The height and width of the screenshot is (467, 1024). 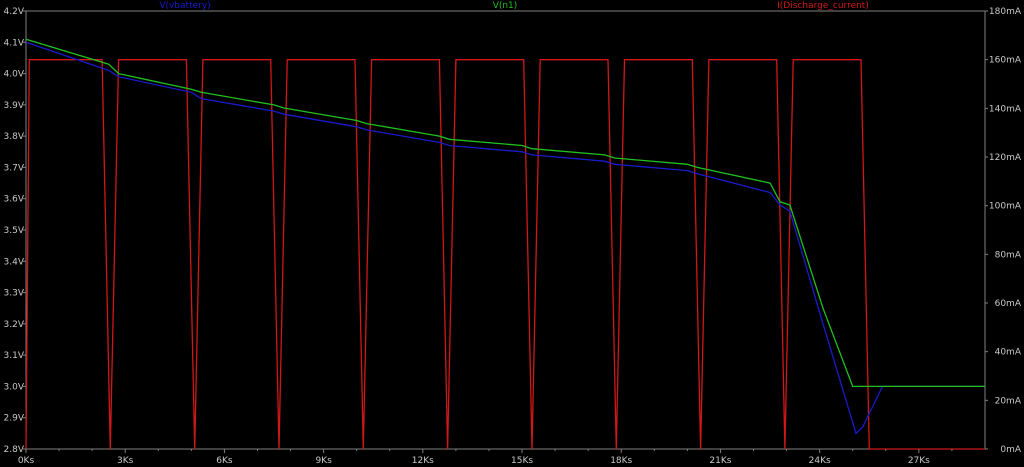 What do you see at coordinates (522, 461) in the screenshot?
I see `x-tick-label: 15Ks` at bounding box center [522, 461].